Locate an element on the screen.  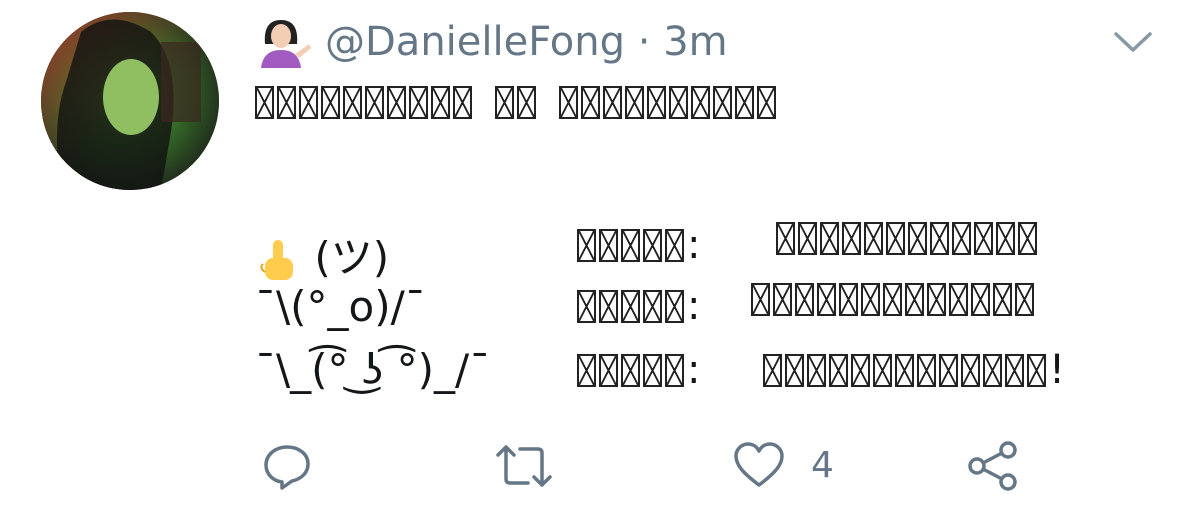
tweet-actions: 4 is located at coordinates (600, 467).